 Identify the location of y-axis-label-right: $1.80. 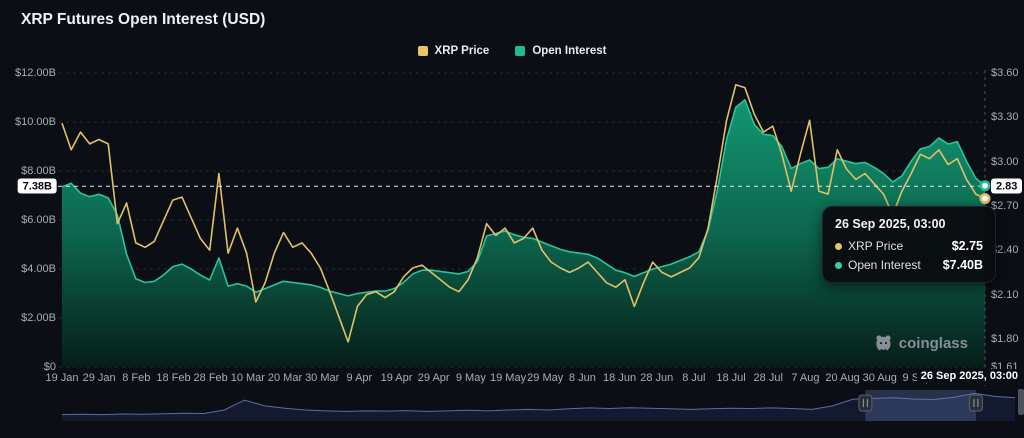
(1005, 338).